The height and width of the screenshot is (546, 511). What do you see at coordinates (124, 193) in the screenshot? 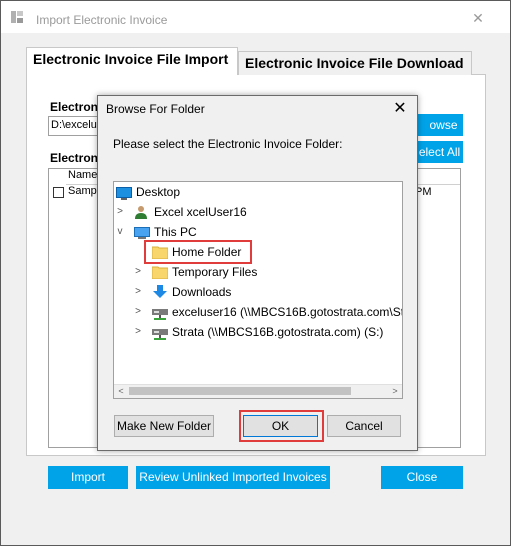
I see `desktop-icon` at bounding box center [124, 193].